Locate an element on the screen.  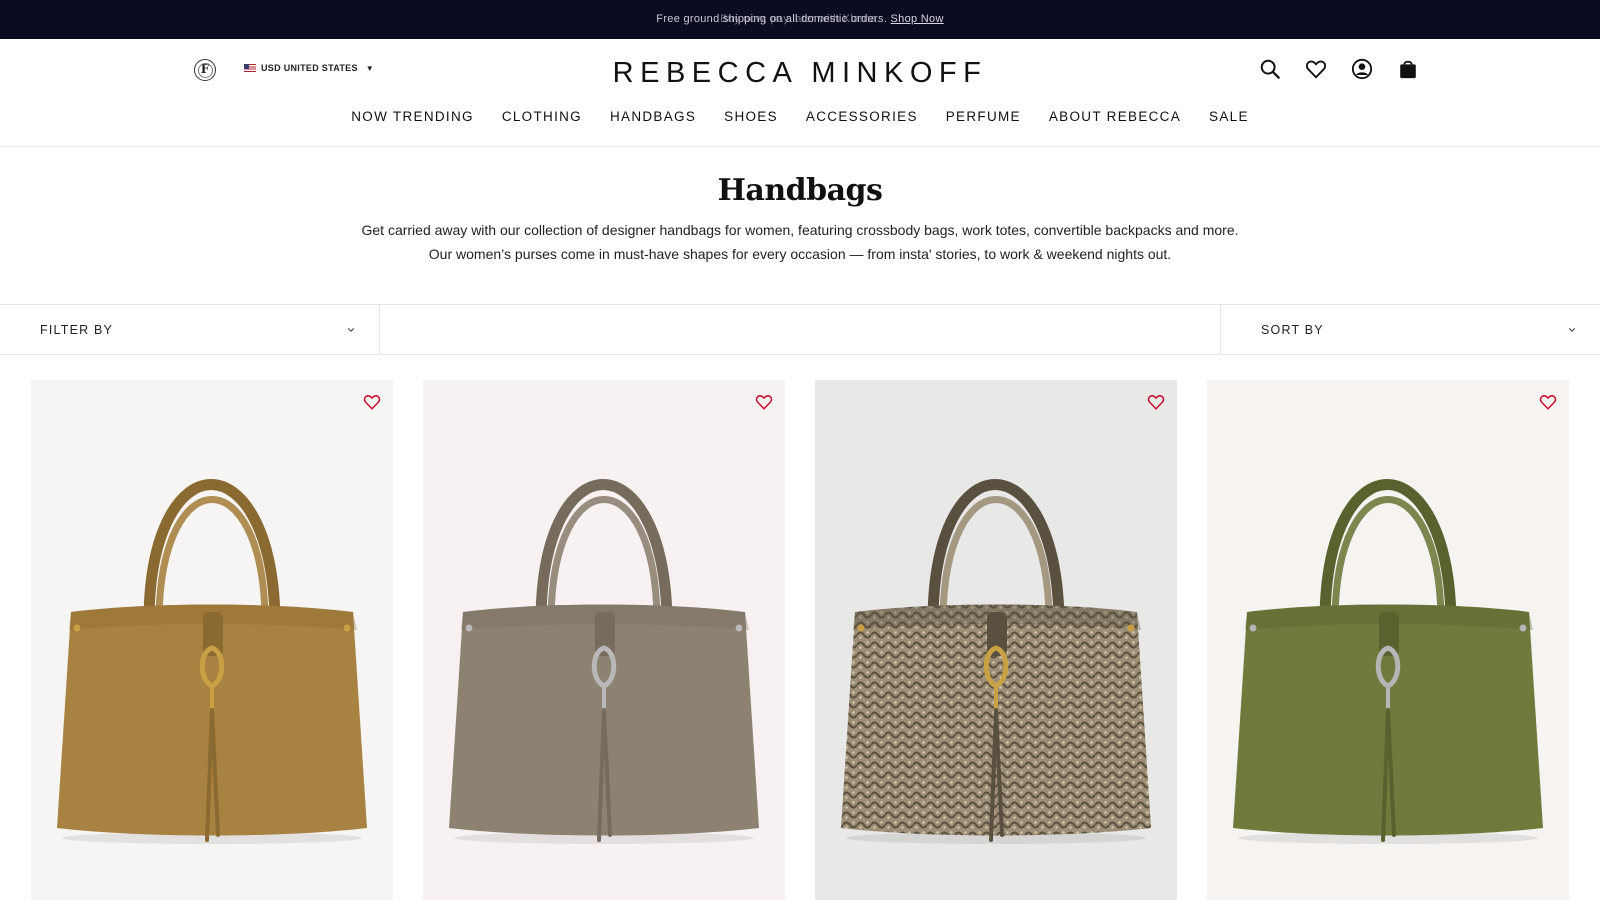
nav-handbags: HANDBAGS is located at coordinates (653, 116).